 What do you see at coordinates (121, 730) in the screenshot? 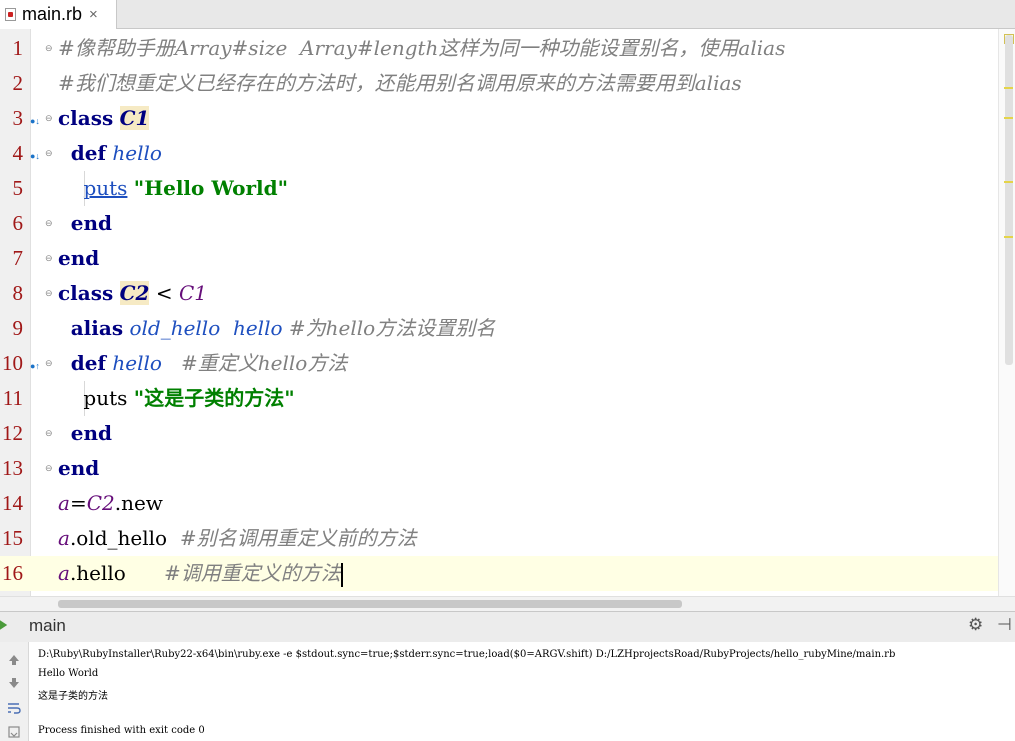
I see `console-output-line: Process finished with exit code 0` at bounding box center [121, 730].